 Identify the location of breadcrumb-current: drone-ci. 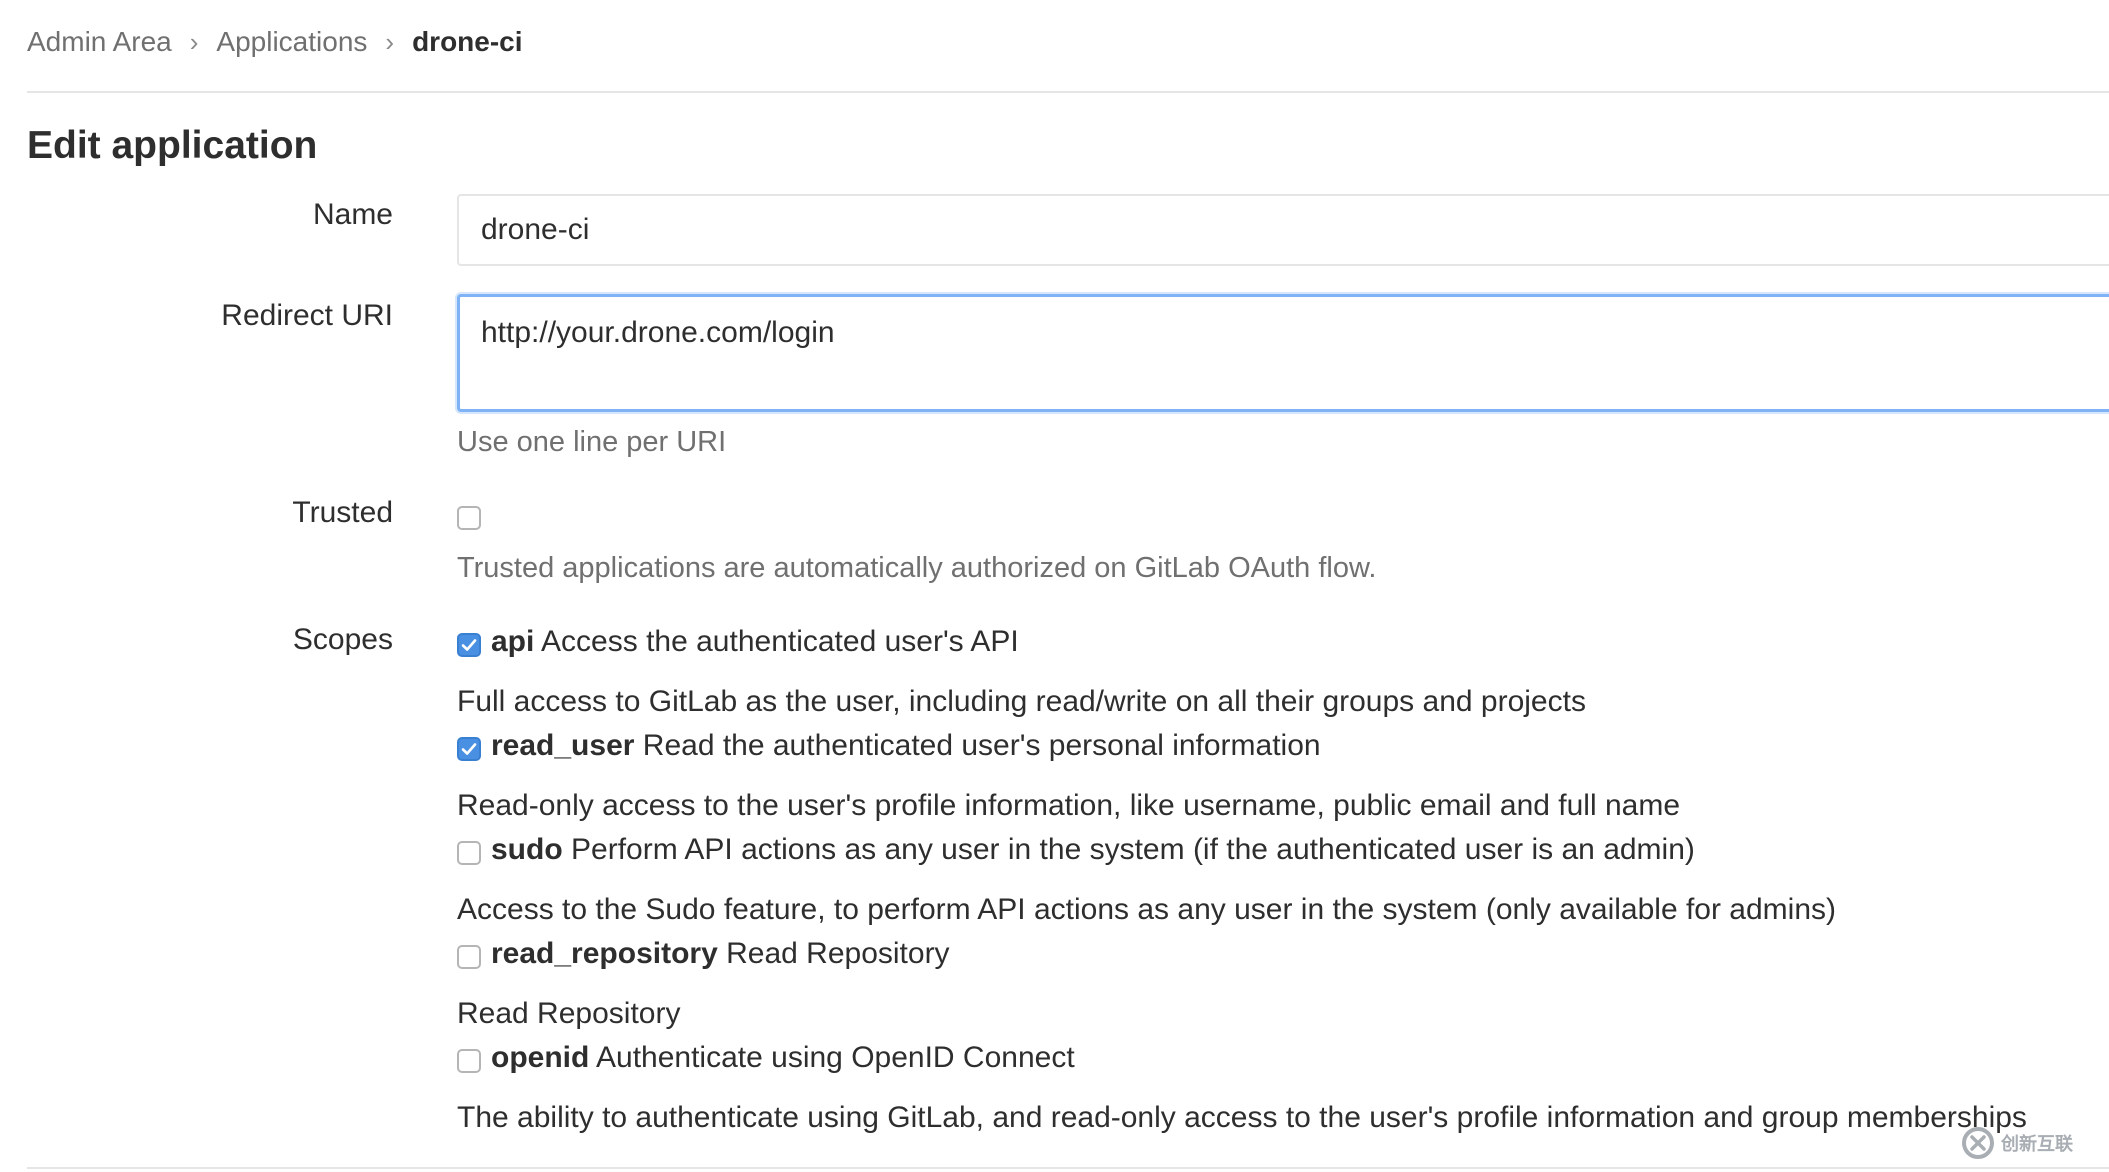
(467, 42).